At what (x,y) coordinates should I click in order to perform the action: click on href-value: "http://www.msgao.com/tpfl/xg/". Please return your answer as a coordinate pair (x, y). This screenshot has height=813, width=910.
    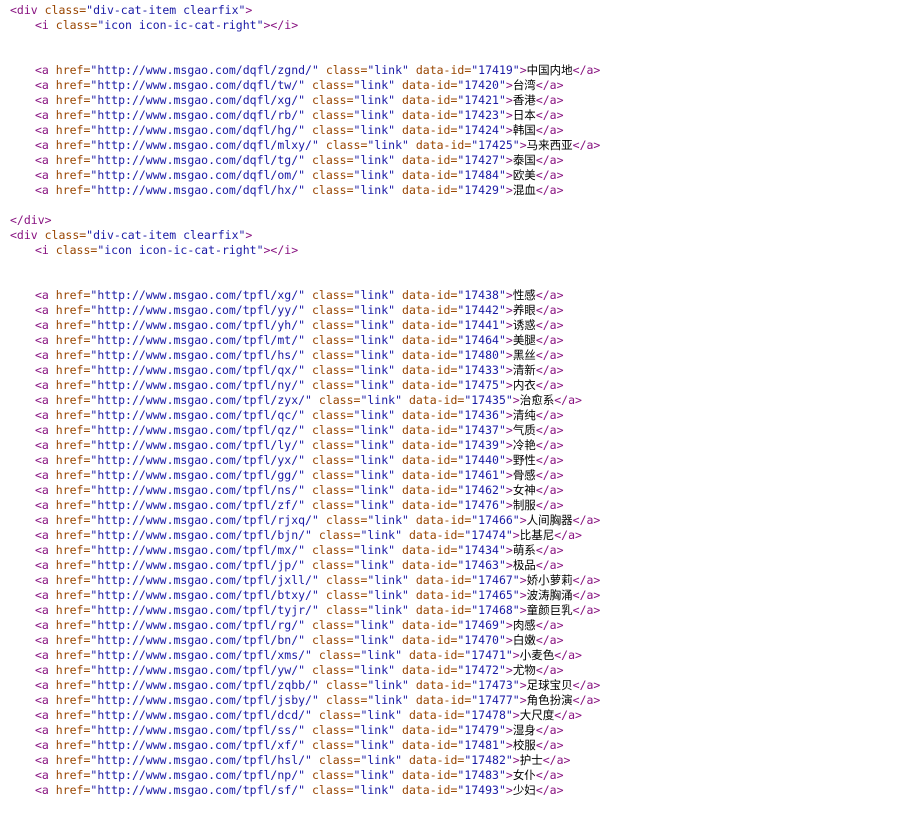
    Looking at the image, I should click on (197, 295).